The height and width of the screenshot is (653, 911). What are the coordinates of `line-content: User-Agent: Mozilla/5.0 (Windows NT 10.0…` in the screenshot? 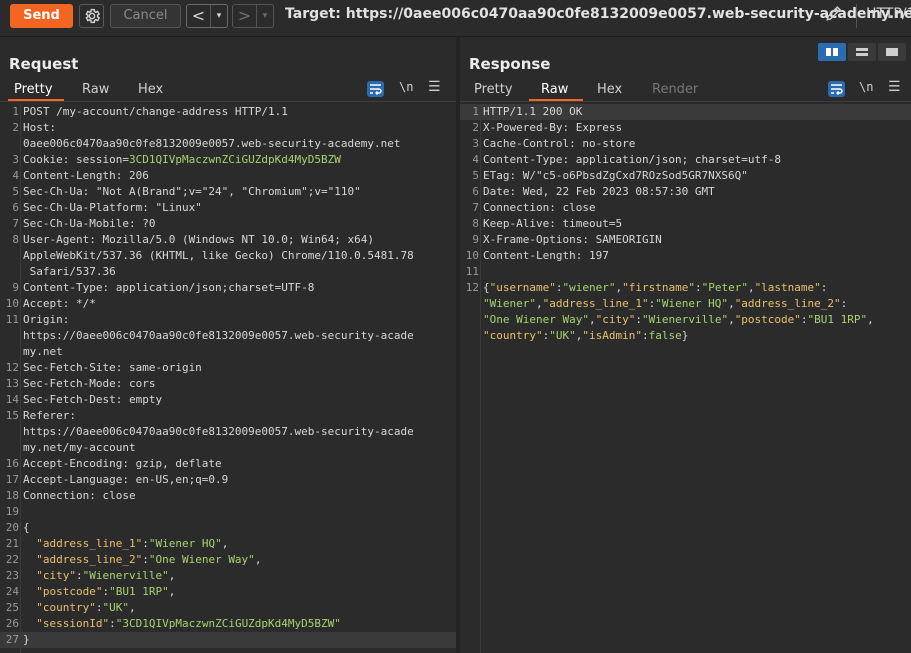 It's located at (198, 240).